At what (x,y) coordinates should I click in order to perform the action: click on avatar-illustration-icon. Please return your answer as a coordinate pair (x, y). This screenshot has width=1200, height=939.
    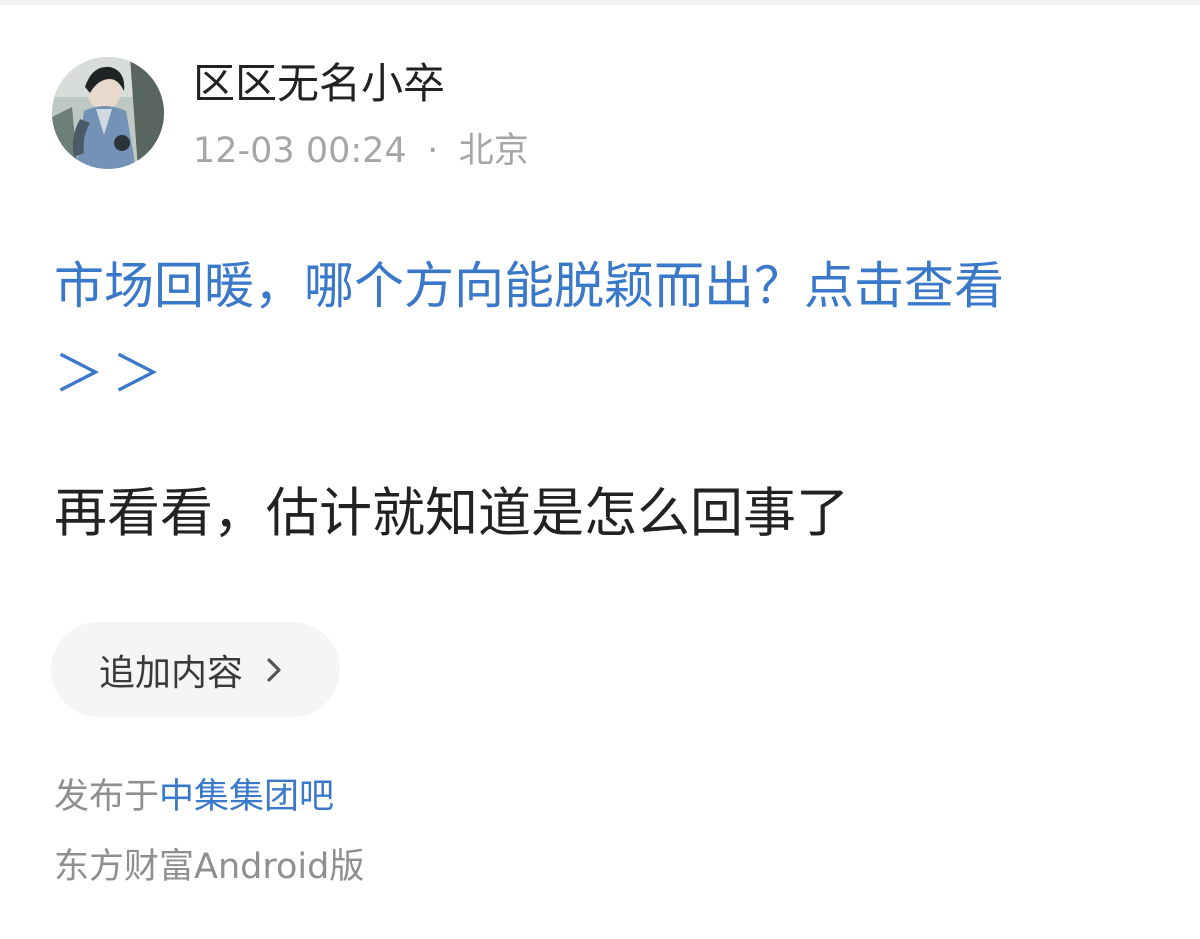
    Looking at the image, I should click on (108, 113).